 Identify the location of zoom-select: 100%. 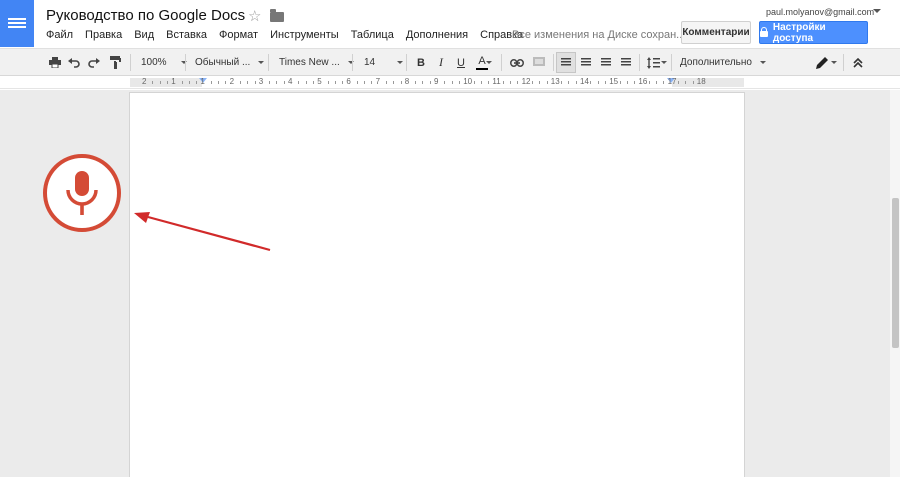
(164, 62).